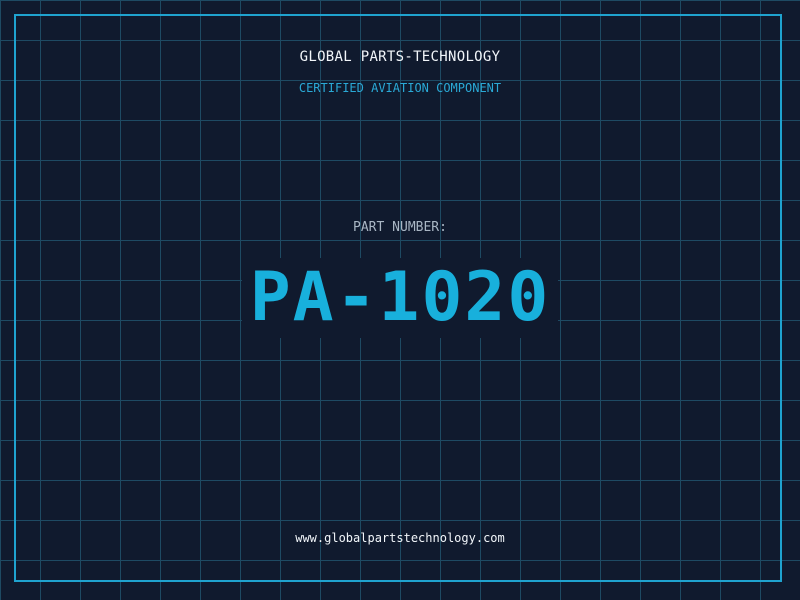  What do you see at coordinates (400, 57) in the screenshot?
I see `company-name: GLOBAL PARTS-TECHNOLOGY` at bounding box center [400, 57].